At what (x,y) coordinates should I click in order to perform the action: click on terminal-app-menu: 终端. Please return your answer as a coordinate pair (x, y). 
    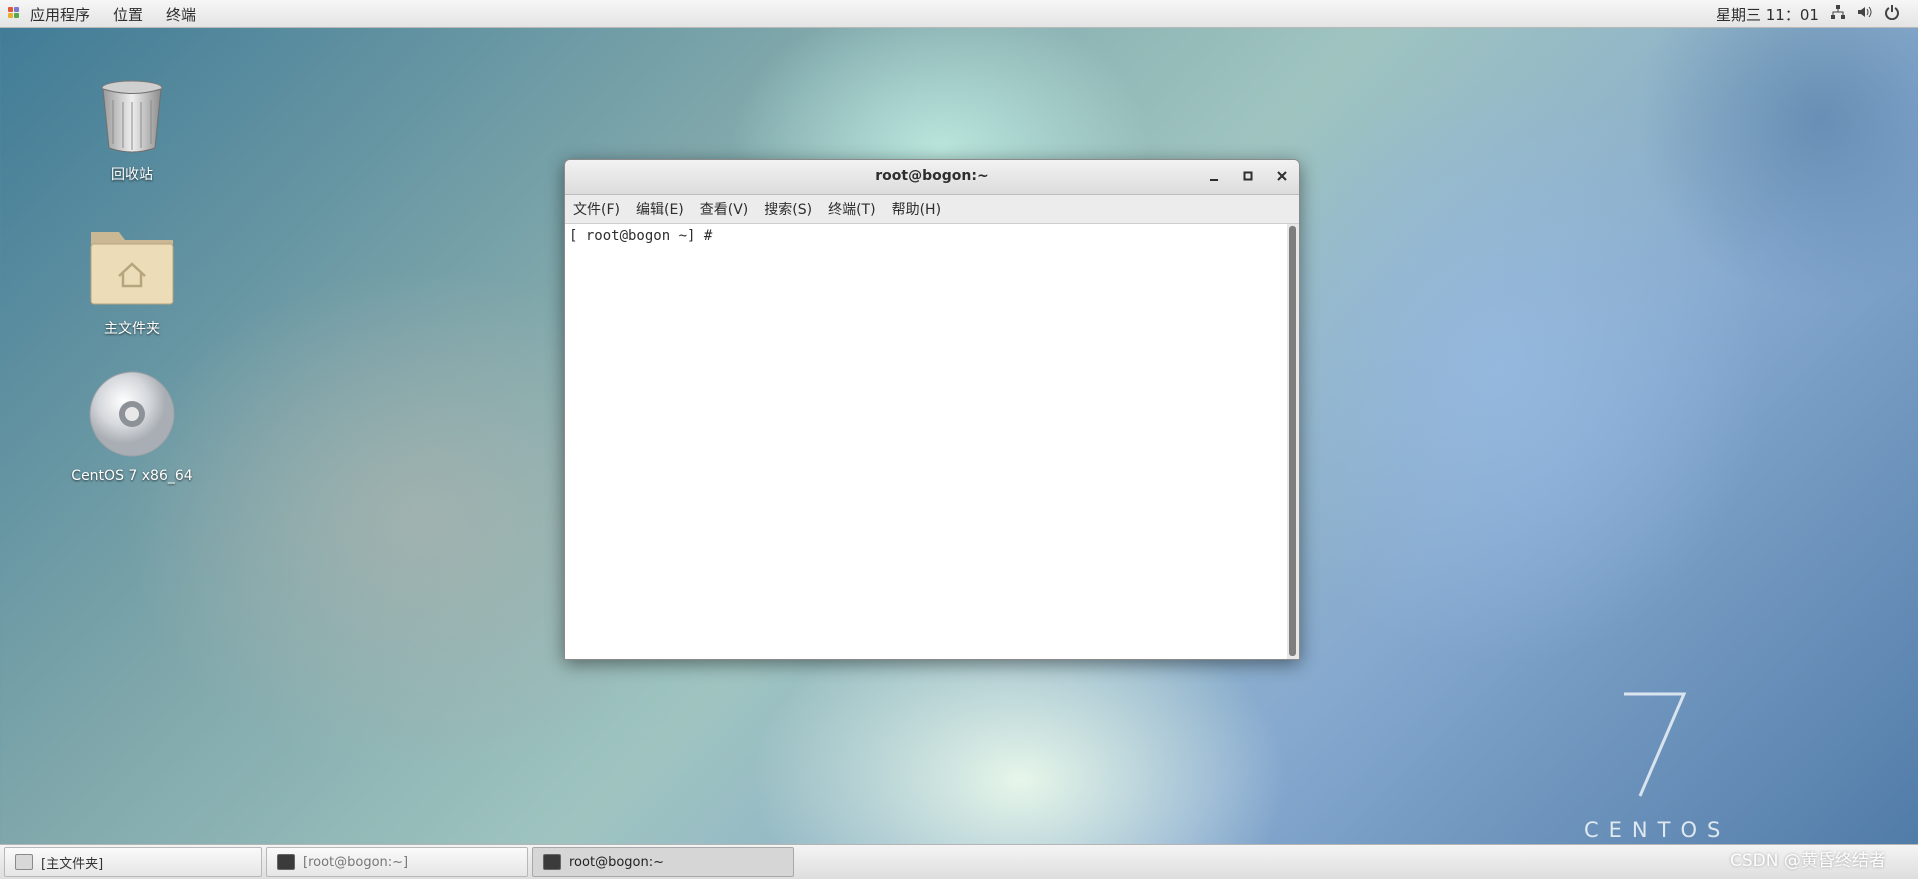
    Looking at the image, I should click on (181, 14).